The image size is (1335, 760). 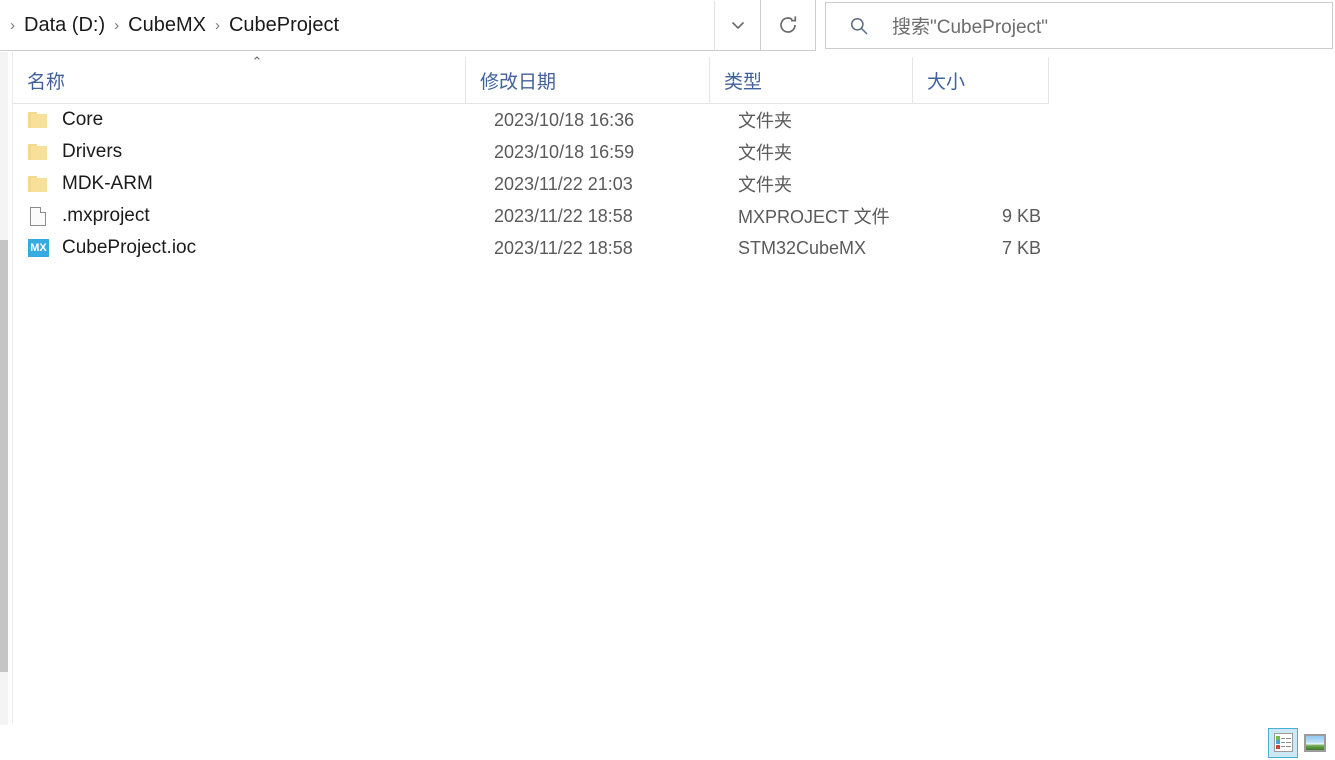 I want to click on file-name-label: Core, so click(x=83, y=119).